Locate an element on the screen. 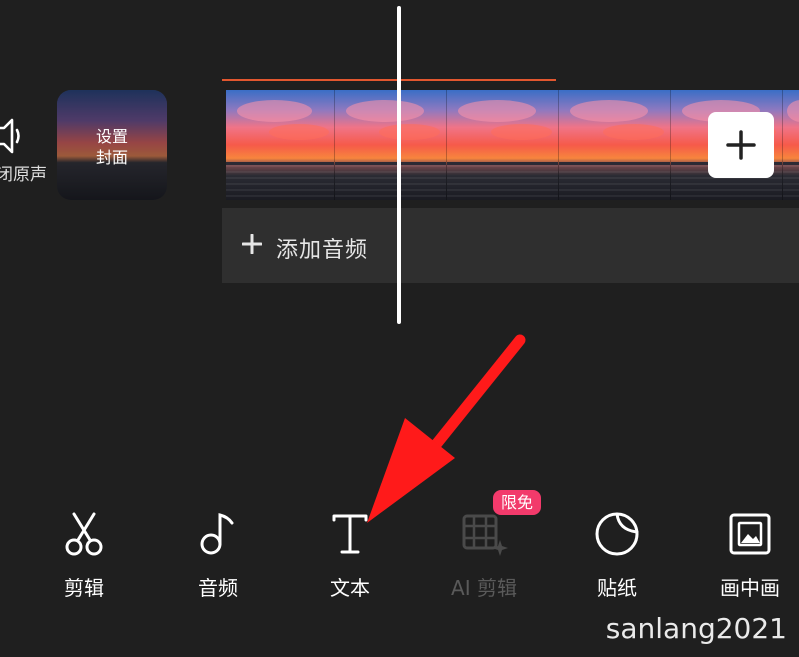 The width and height of the screenshot is (799, 657). set-cover-button: 设置 封面 is located at coordinates (112, 145).